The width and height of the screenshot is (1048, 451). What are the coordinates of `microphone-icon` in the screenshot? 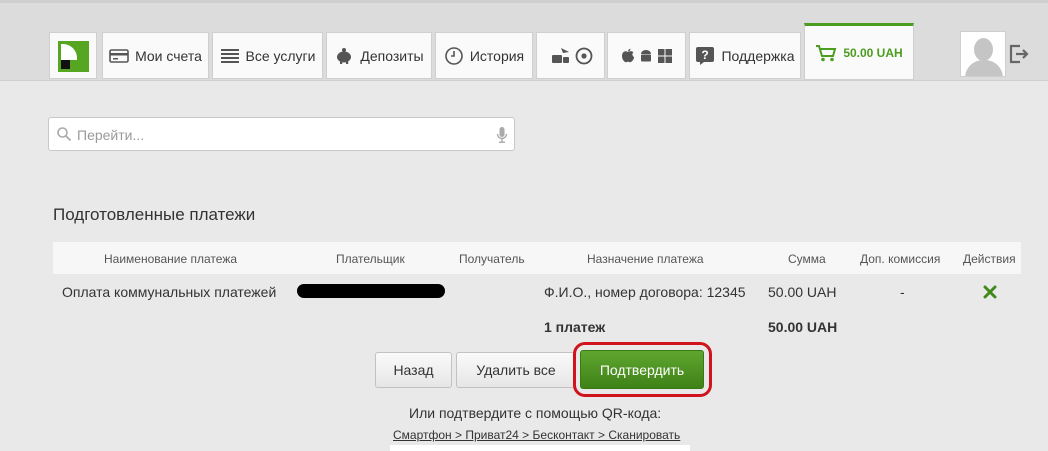 It's located at (502, 137).